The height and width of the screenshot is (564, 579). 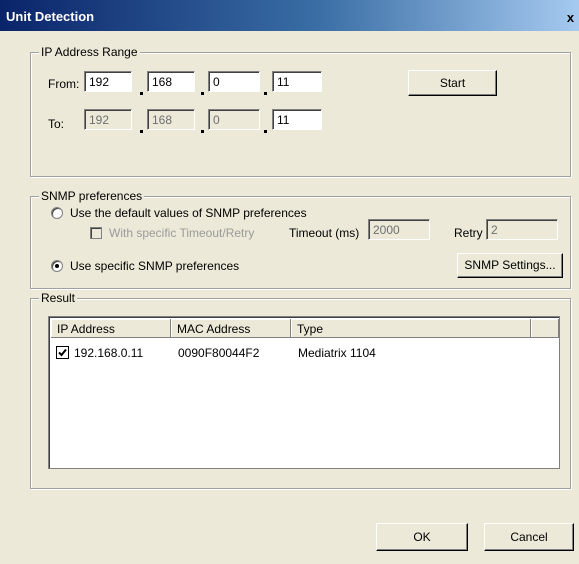 I want to click on specific-timeout-retry-label: With specific Timeout/Retry, so click(x=182, y=233).